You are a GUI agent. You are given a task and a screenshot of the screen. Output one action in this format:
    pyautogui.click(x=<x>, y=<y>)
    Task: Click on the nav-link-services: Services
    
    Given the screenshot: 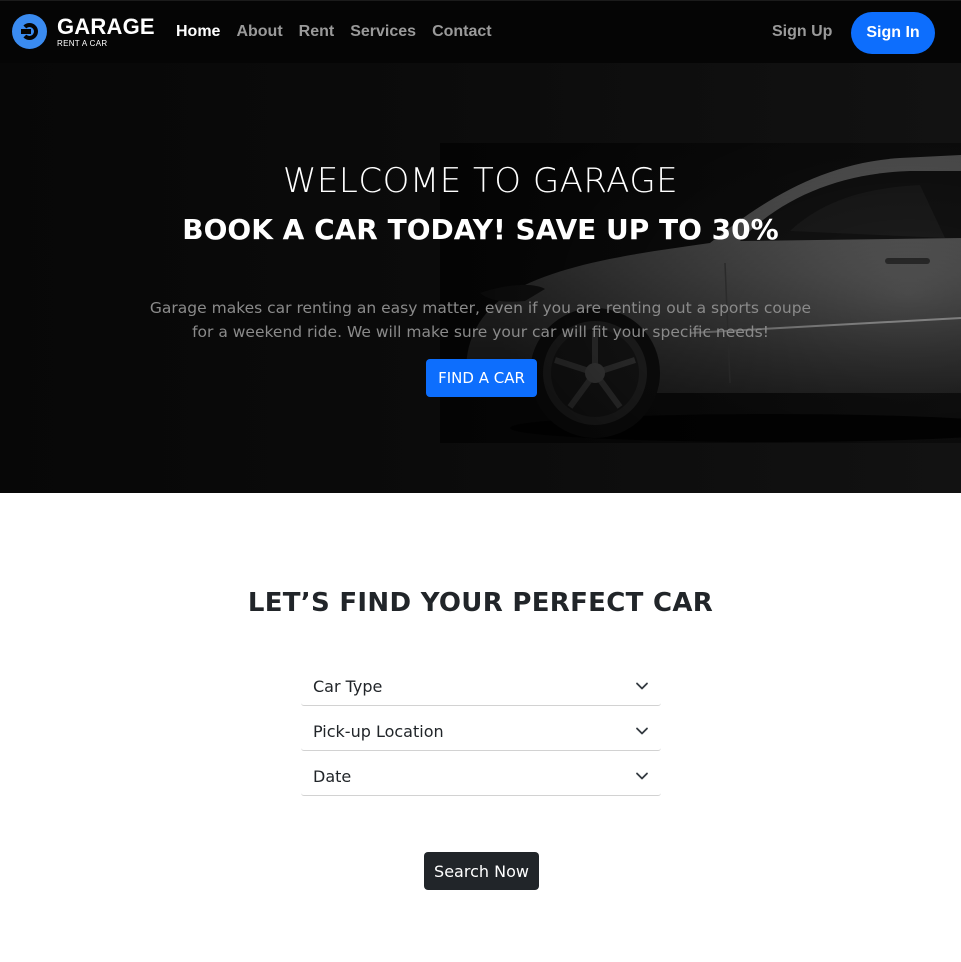 What is the action you would take?
    pyautogui.click(x=383, y=32)
    